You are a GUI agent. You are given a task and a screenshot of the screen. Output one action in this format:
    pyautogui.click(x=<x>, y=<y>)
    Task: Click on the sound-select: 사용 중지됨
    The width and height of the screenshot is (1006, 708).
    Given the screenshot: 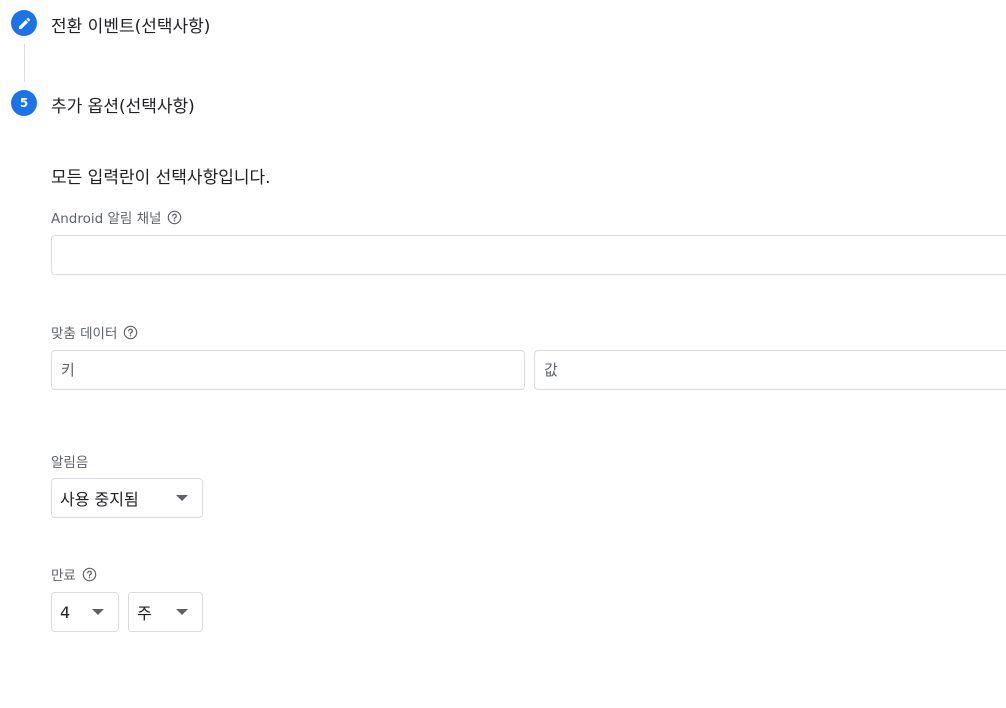 What is the action you would take?
    pyautogui.click(x=127, y=498)
    